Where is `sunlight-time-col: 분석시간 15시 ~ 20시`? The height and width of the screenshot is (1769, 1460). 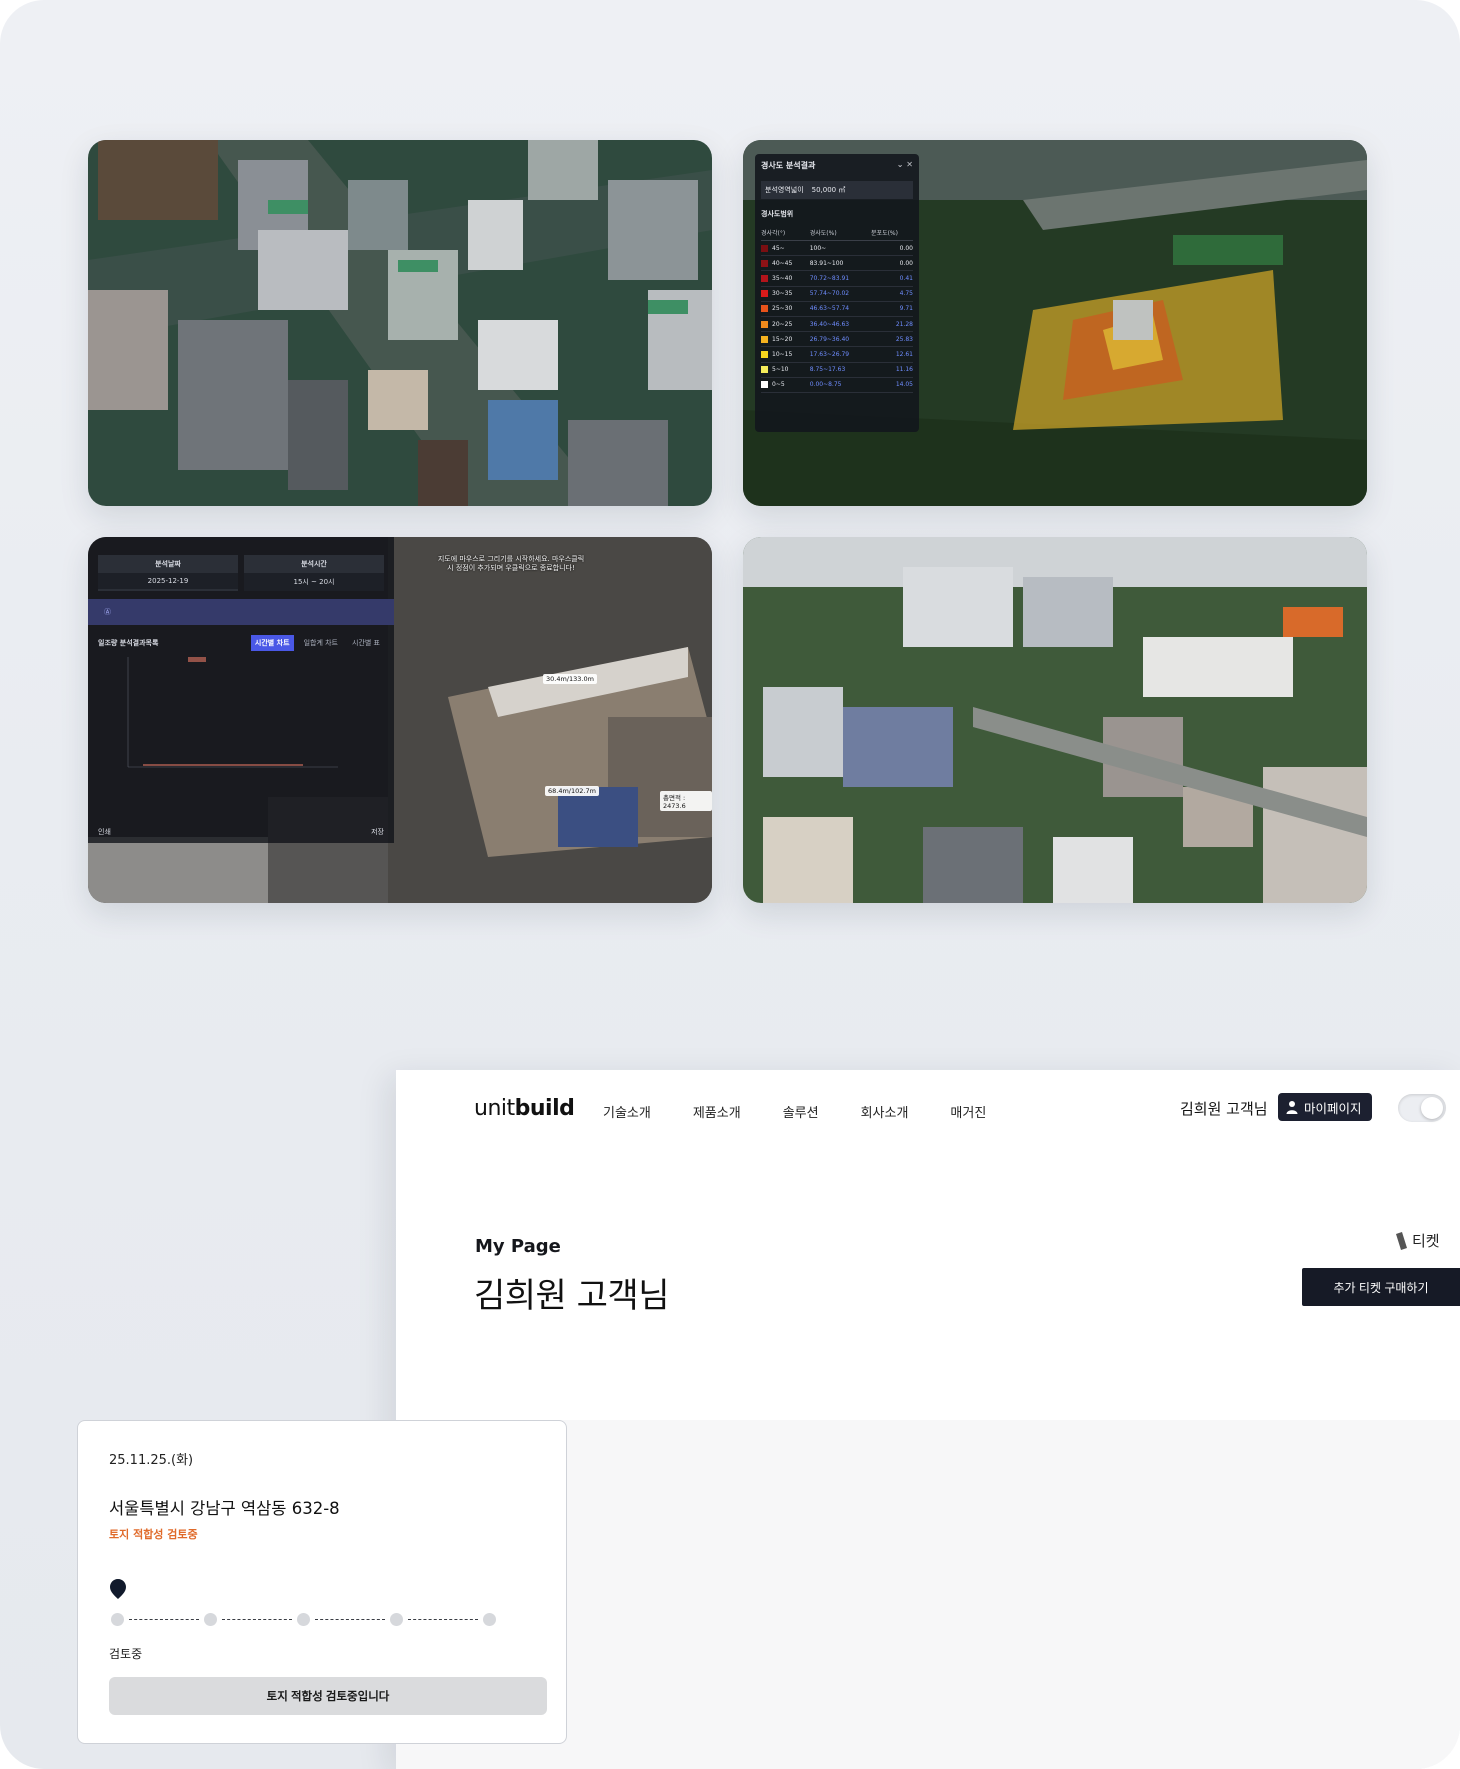 sunlight-time-col: 분석시간 15시 ~ 20시 is located at coordinates (314, 573).